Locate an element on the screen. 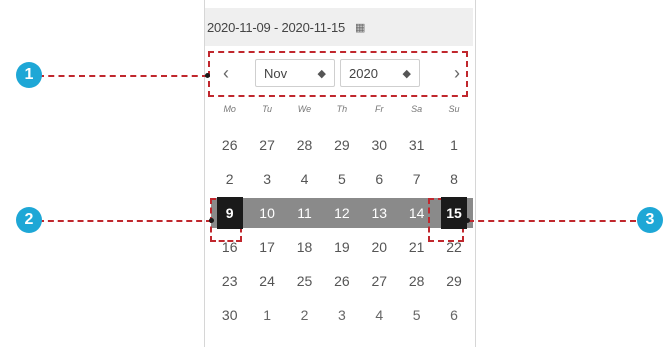 The height and width of the screenshot is (347, 667). weekday-label: Th is located at coordinates (342, 109).